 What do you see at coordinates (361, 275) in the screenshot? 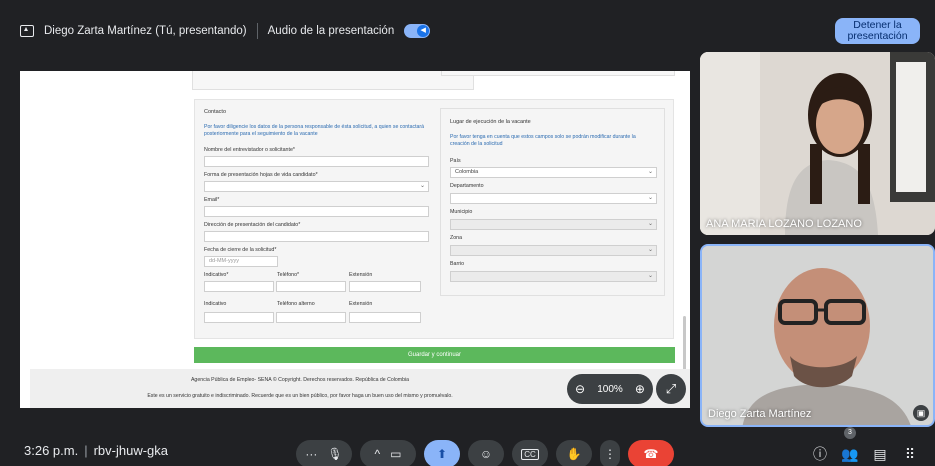
I see `extension-label: Extensión` at bounding box center [361, 275].